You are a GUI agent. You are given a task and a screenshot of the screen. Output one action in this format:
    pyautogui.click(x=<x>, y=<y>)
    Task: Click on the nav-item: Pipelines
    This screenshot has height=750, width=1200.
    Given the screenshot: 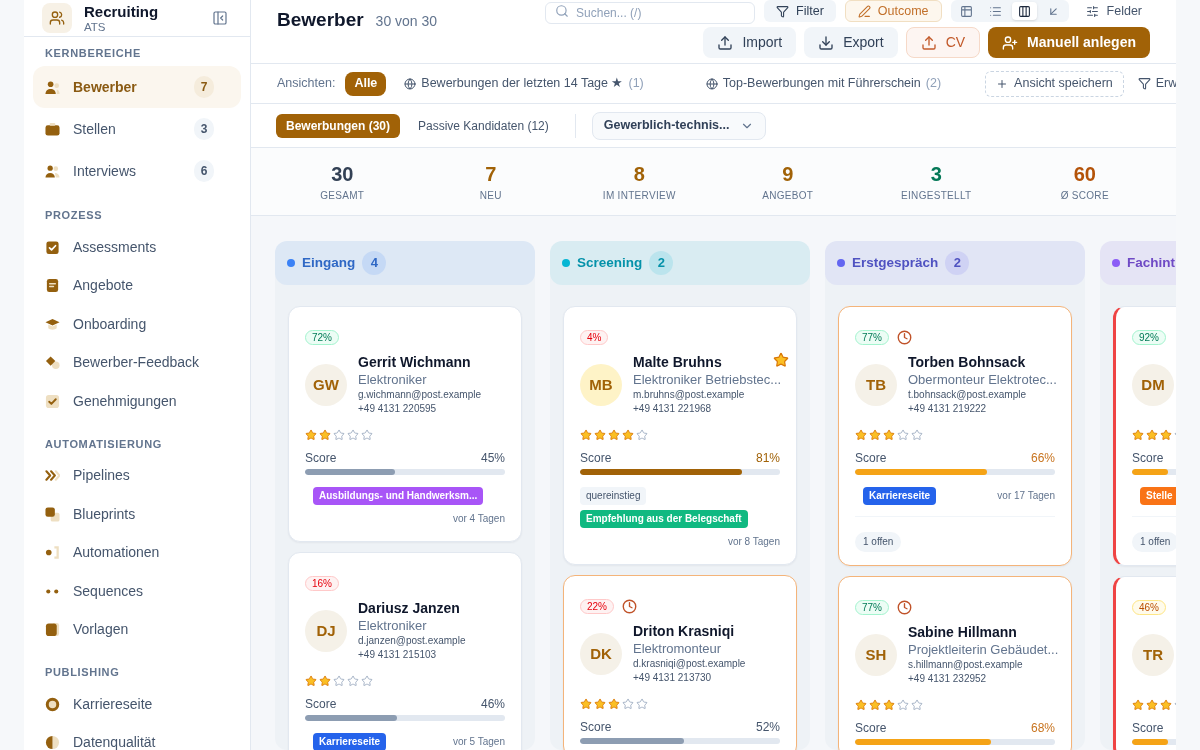 What is the action you would take?
    pyautogui.click(x=137, y=475)
    